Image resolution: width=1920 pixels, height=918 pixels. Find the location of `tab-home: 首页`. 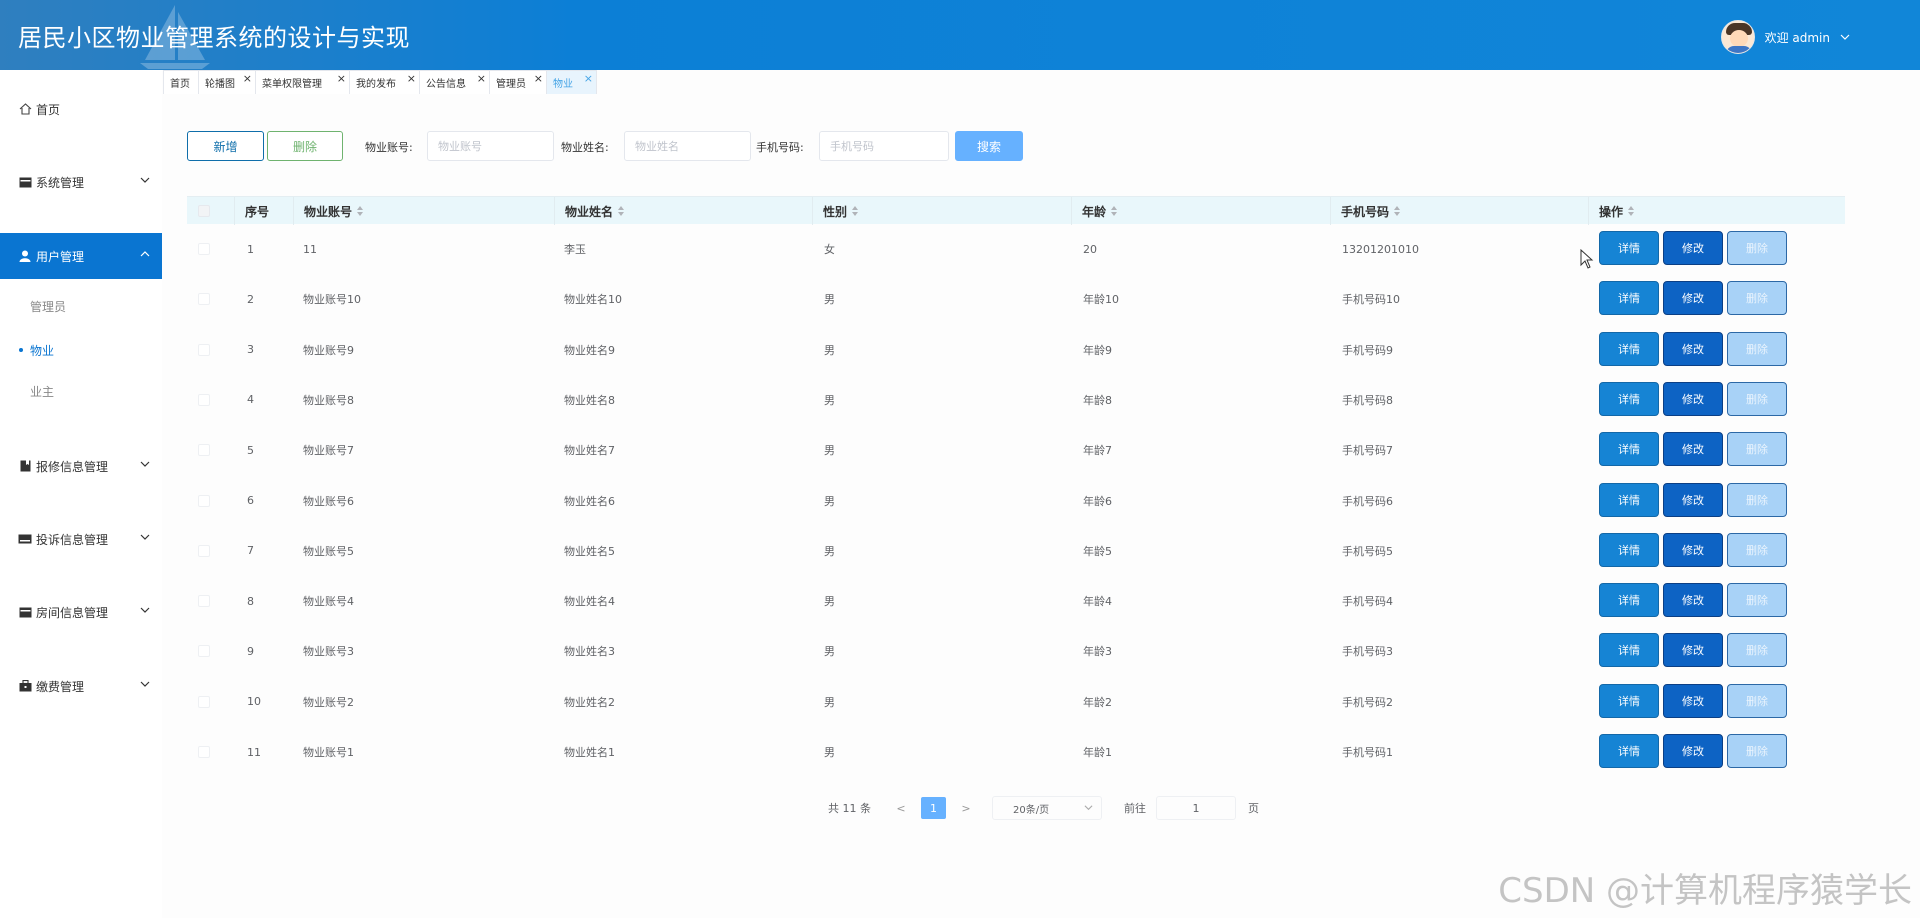

tab-home: 首页 is located at coordinates (180, 82).